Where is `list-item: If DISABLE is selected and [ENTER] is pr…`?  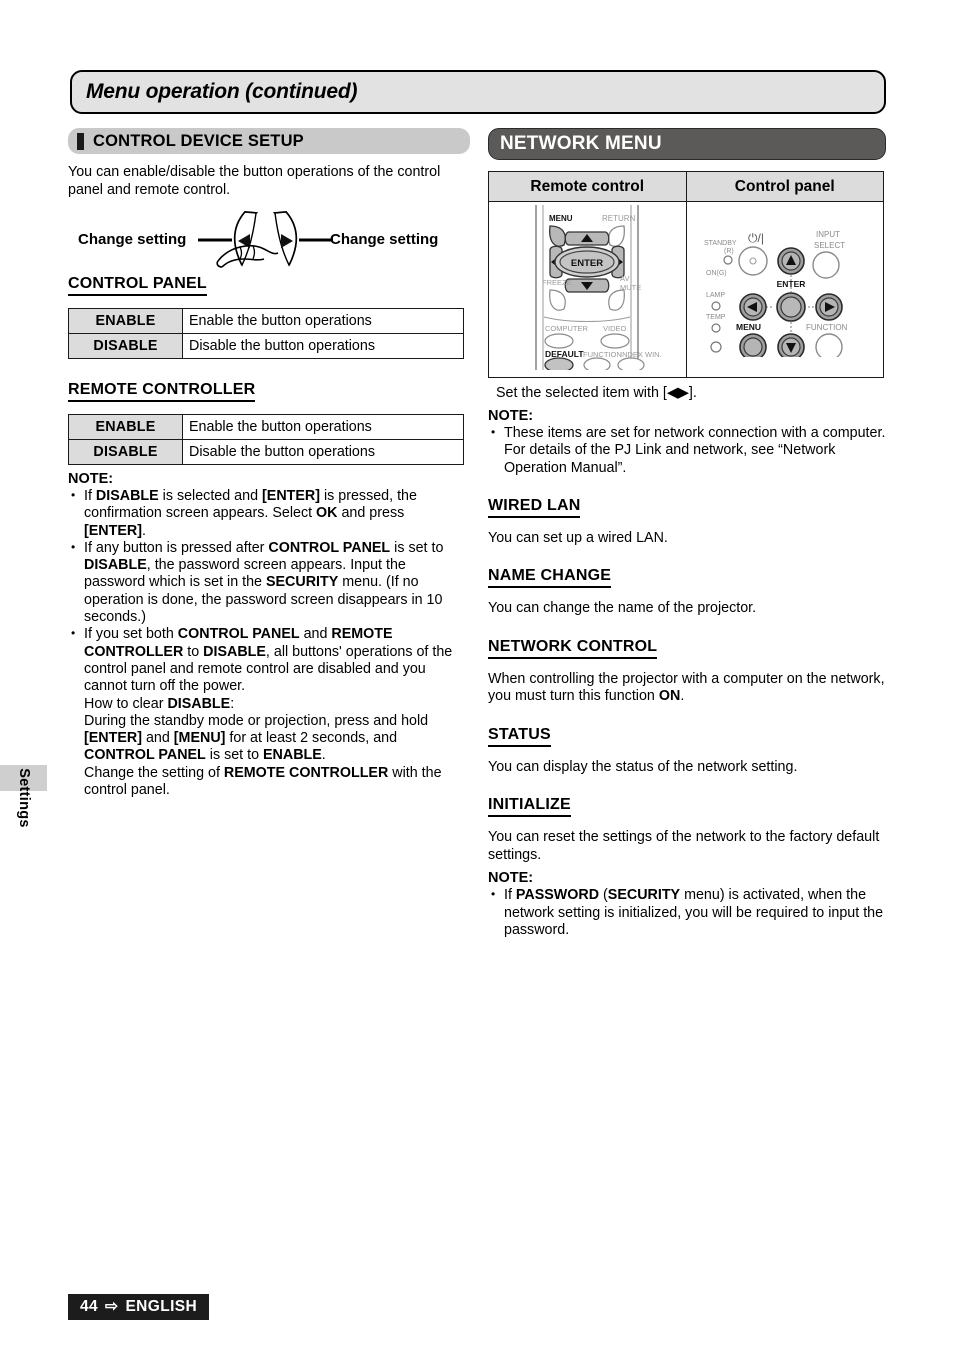 list-item: If DISABLE is selected and [ENTER] is pr… is located at coordinates (269, 513).